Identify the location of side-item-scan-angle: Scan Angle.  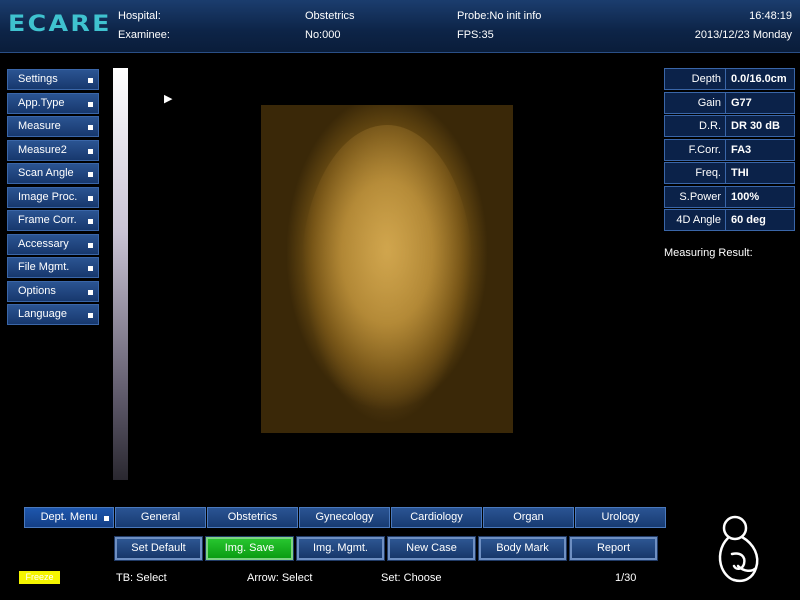
(53, 173).